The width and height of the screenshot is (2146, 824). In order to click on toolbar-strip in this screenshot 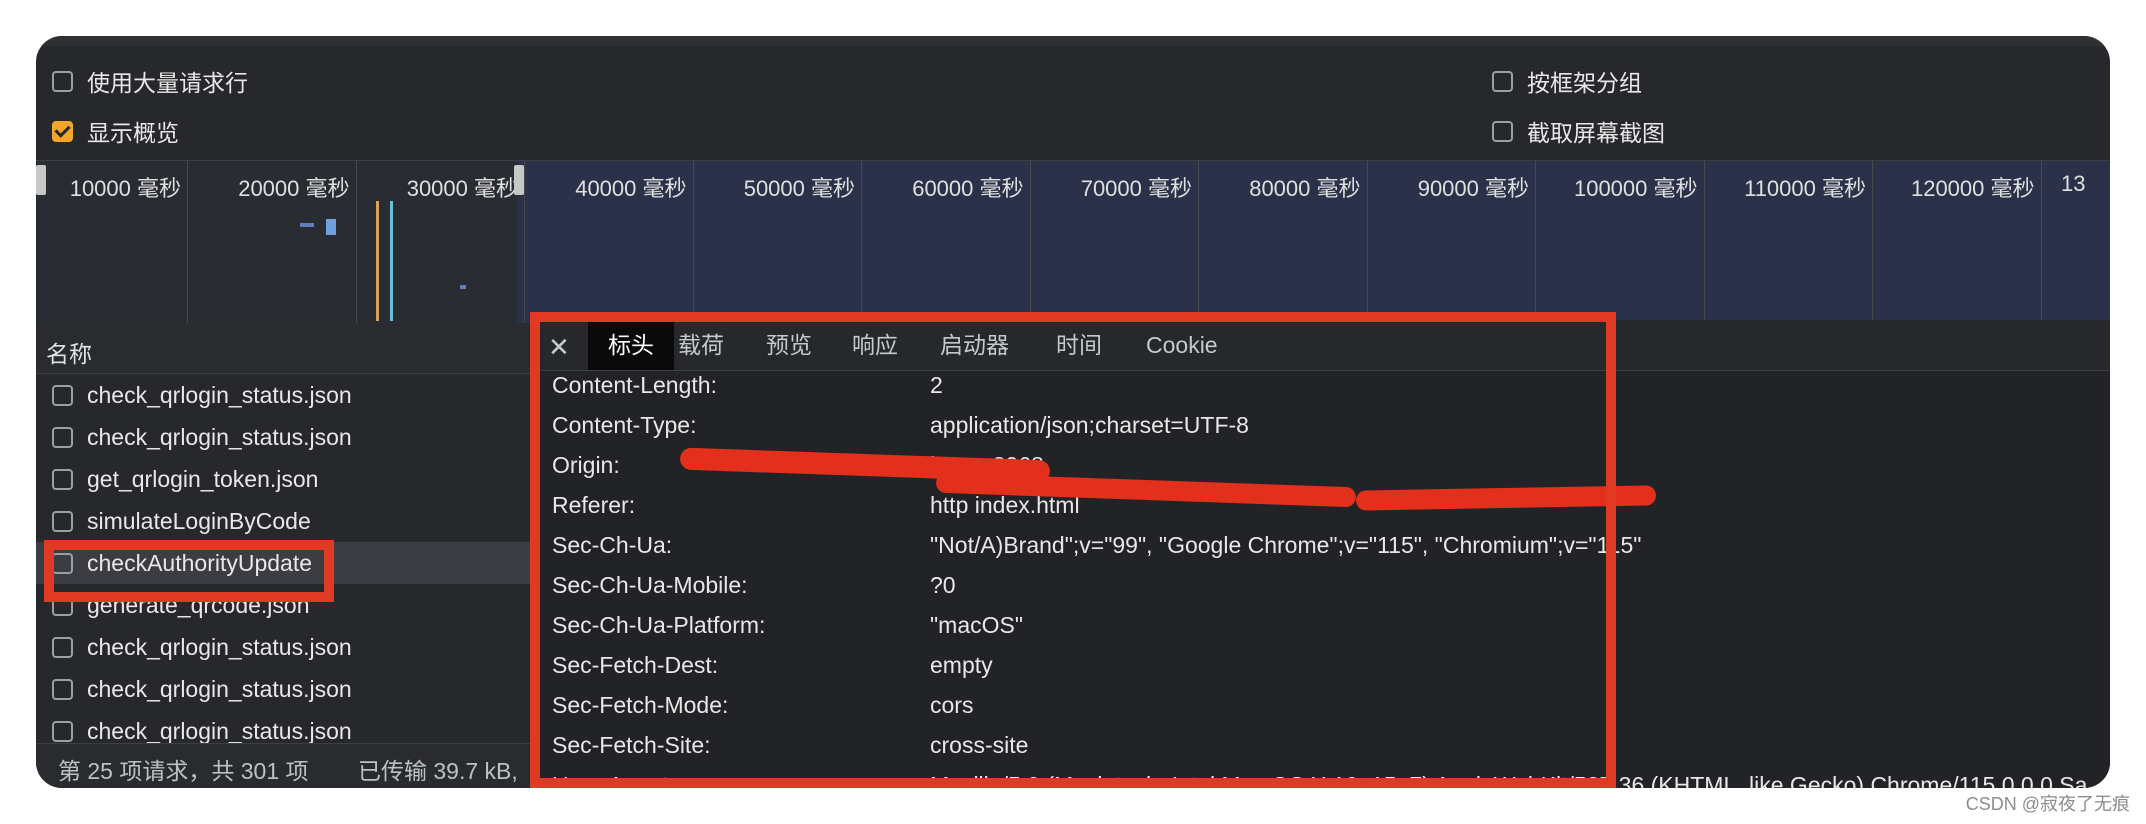, I will do `click(1073, 41)`.